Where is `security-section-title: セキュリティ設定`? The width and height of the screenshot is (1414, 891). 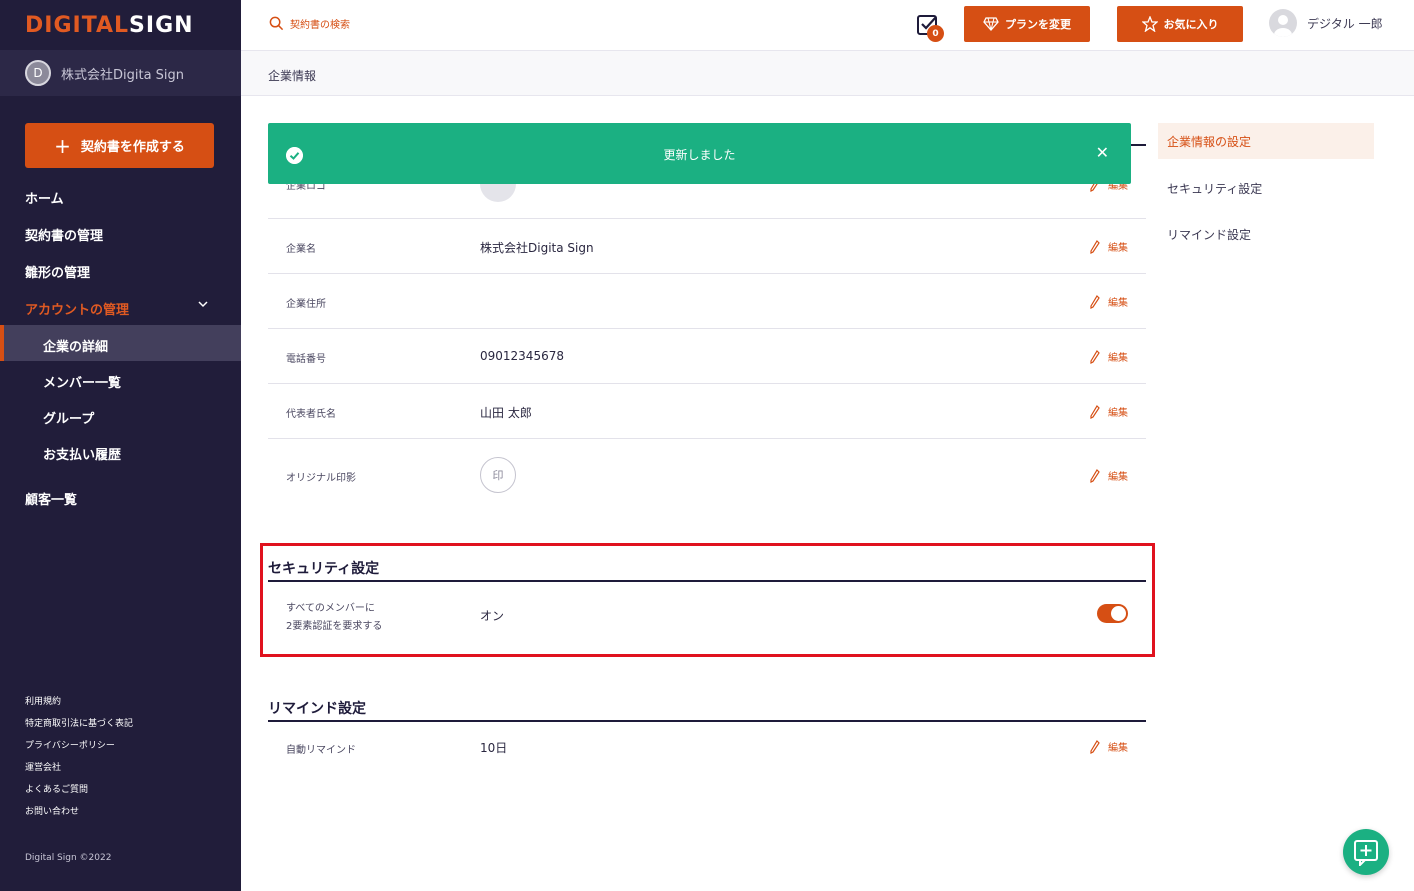
security-section-title: セキュリティ設定 is located at coordinates (707, 570).